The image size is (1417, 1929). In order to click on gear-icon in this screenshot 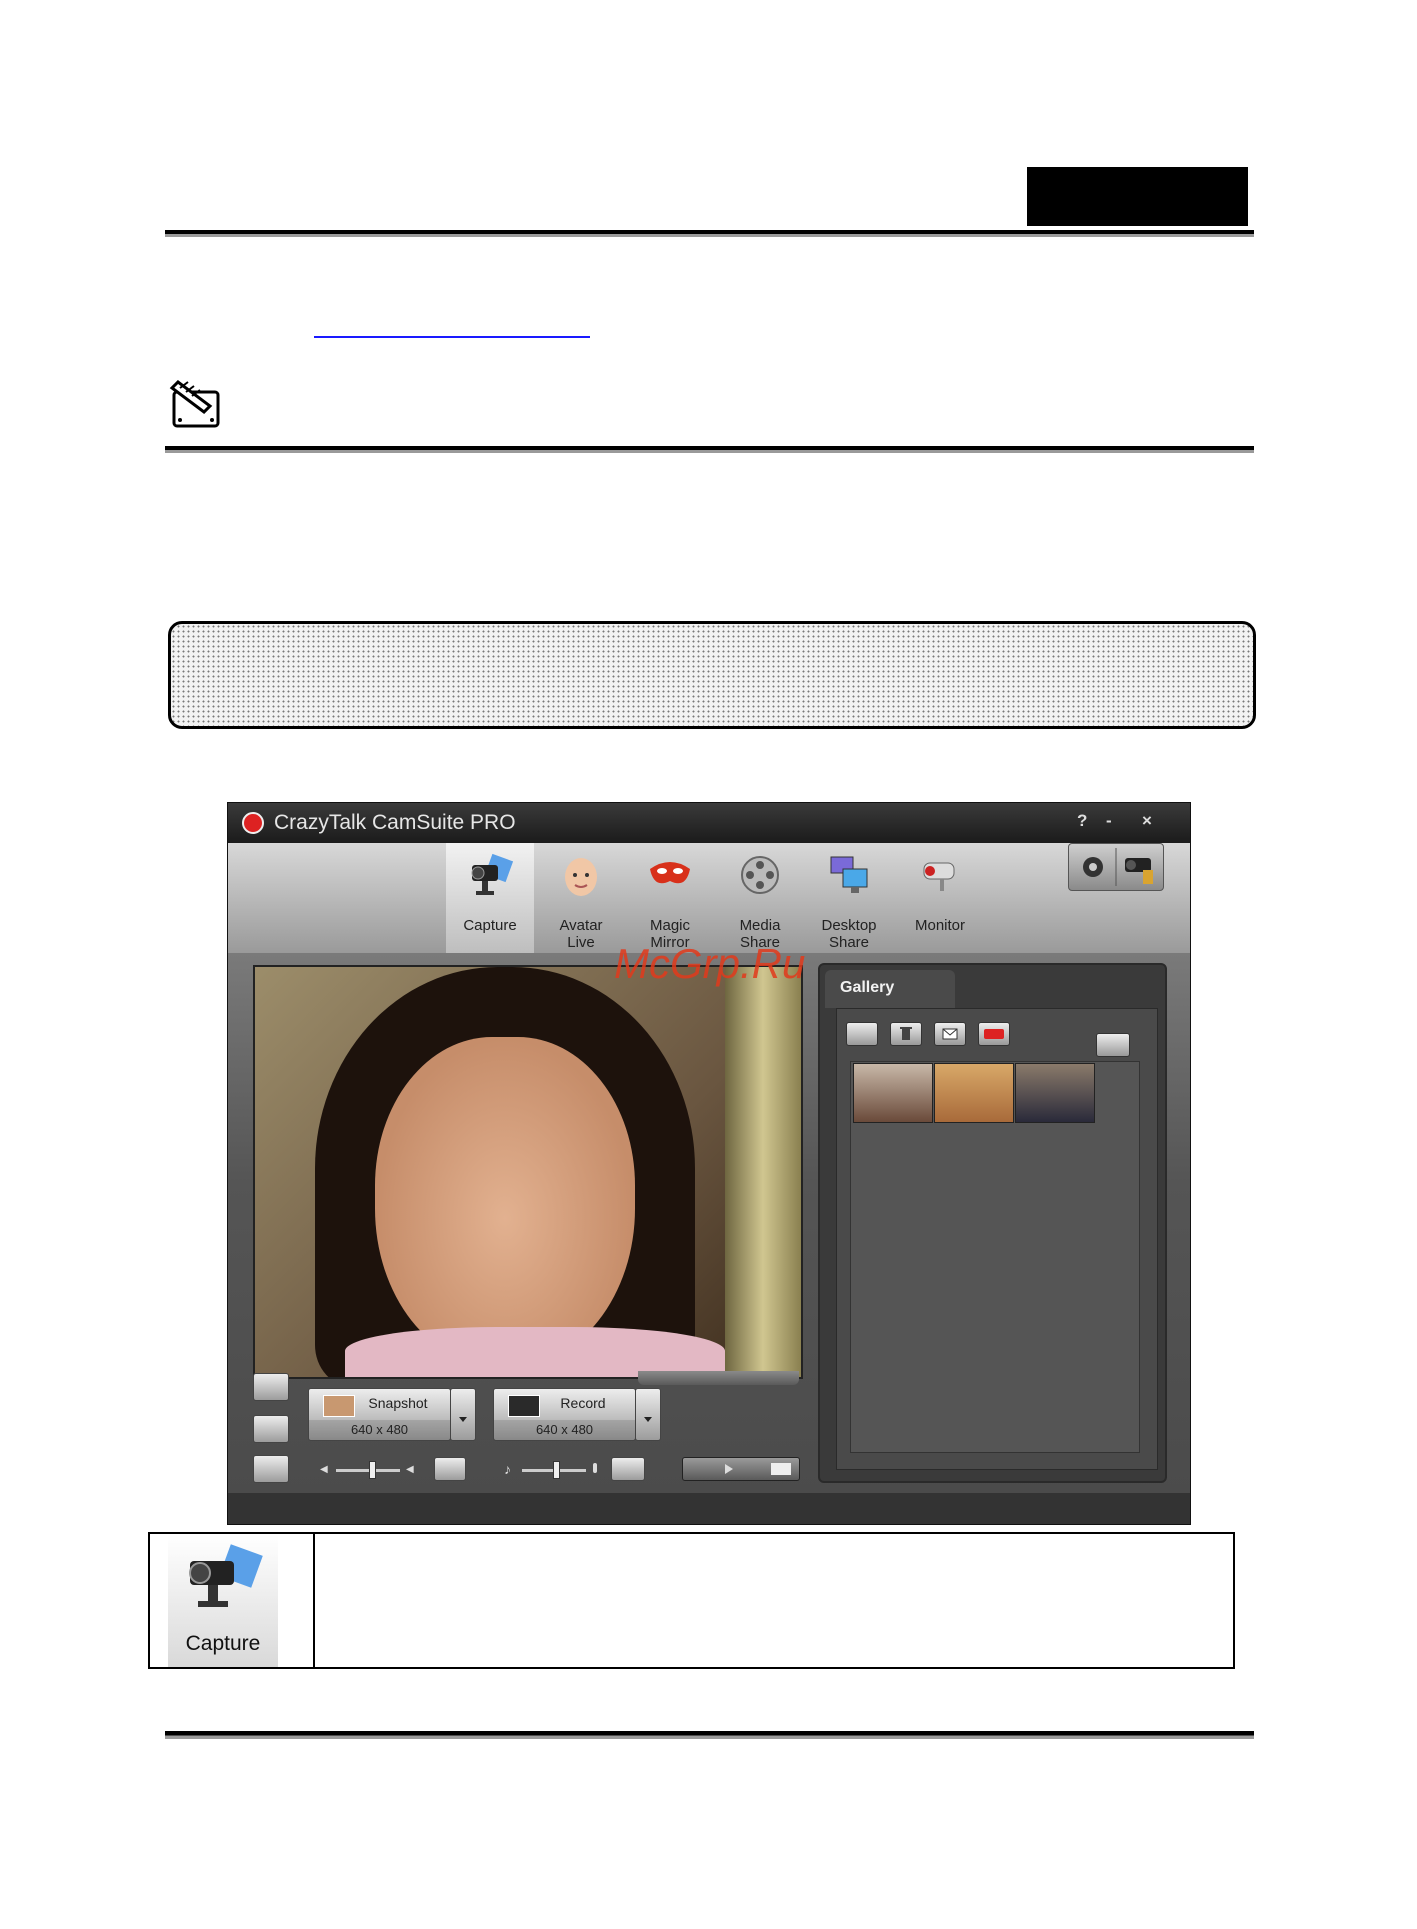, I will do `click(1093, 867)`.